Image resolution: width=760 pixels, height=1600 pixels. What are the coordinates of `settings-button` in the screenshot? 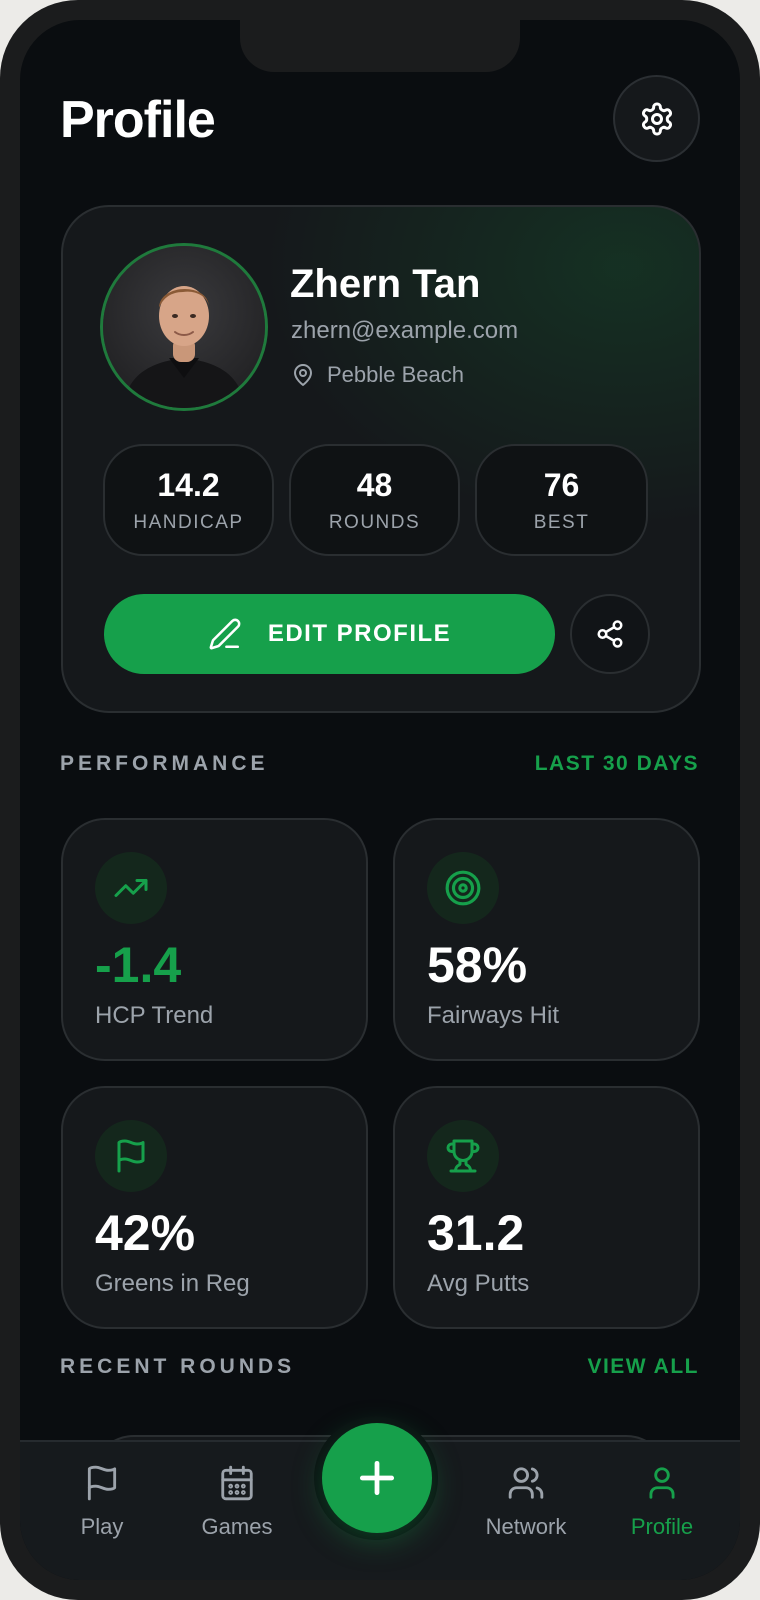 It's located at (656, 118).